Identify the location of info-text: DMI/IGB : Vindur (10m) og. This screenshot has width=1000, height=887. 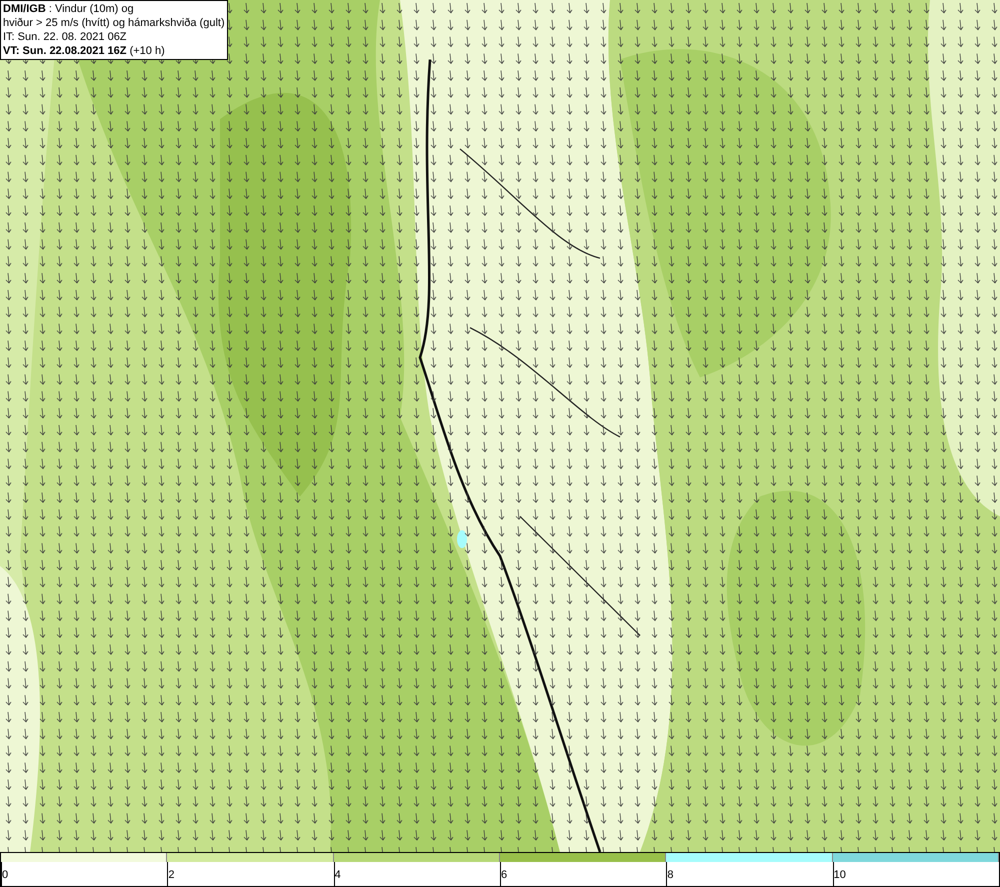
(69, 9).